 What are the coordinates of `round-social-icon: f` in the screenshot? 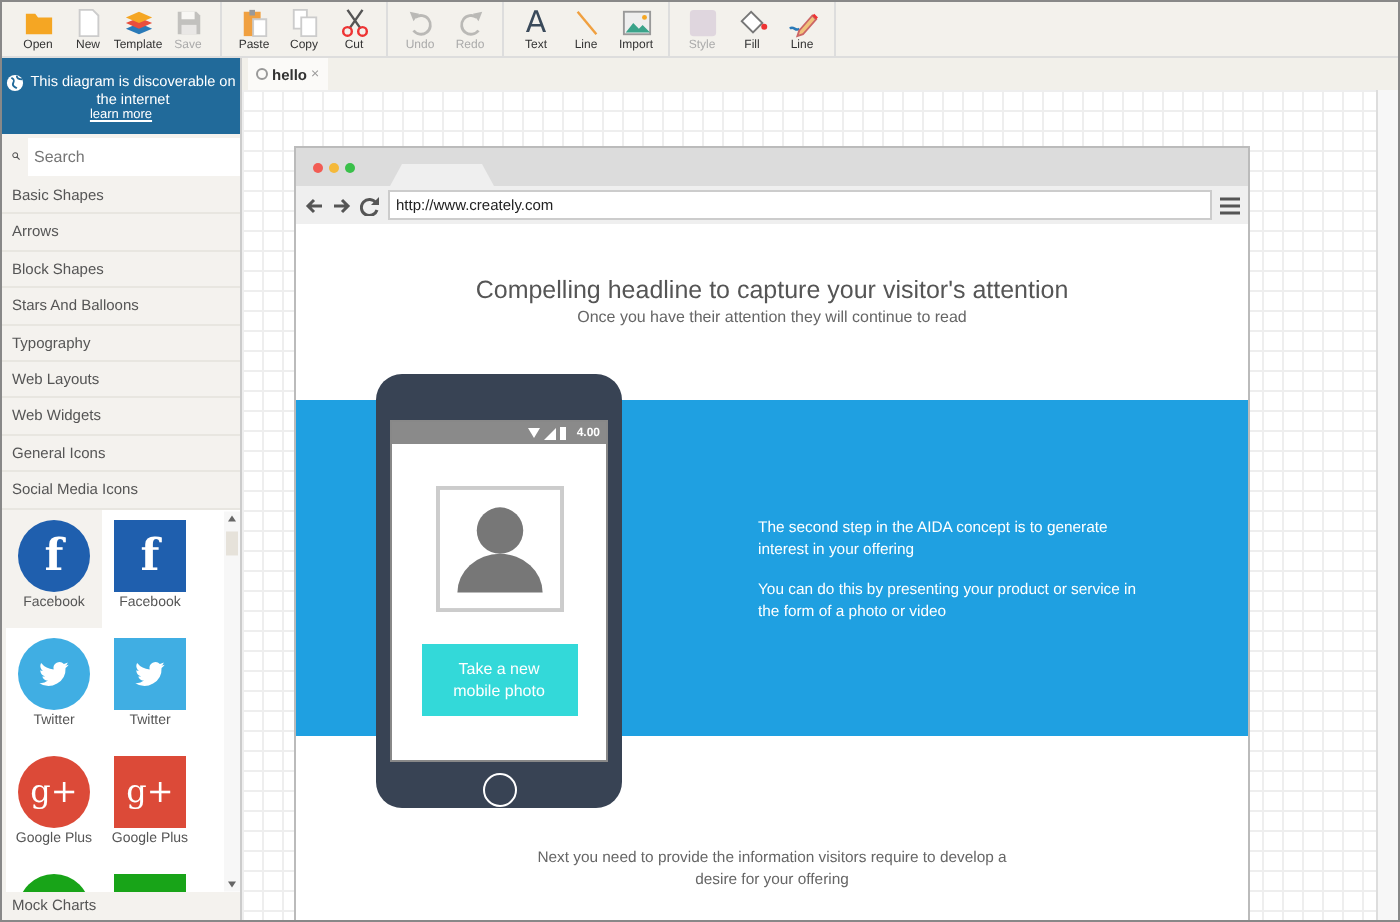 It's located at (54, 555).